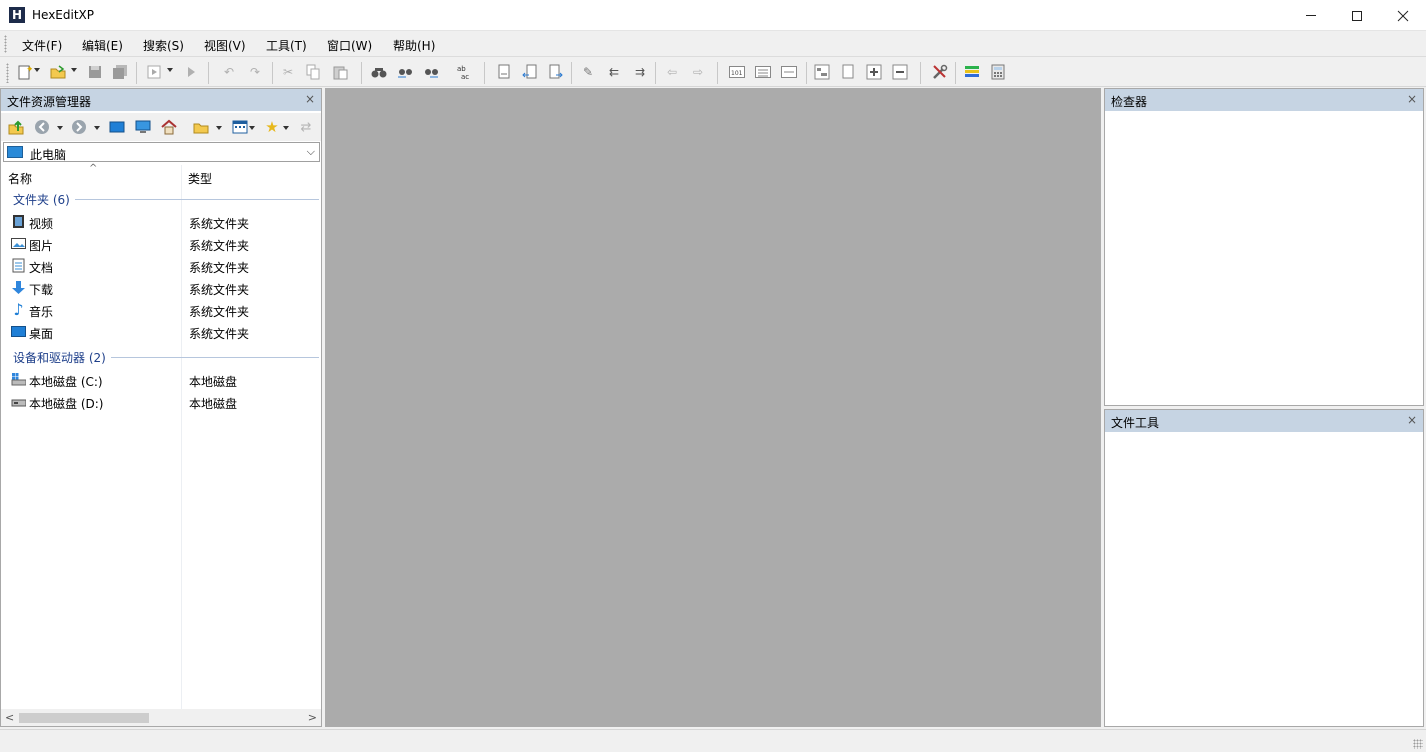 This screenshot has height=752, width=1426. I want to click on edit-icon: ✎, so click(588, 72).